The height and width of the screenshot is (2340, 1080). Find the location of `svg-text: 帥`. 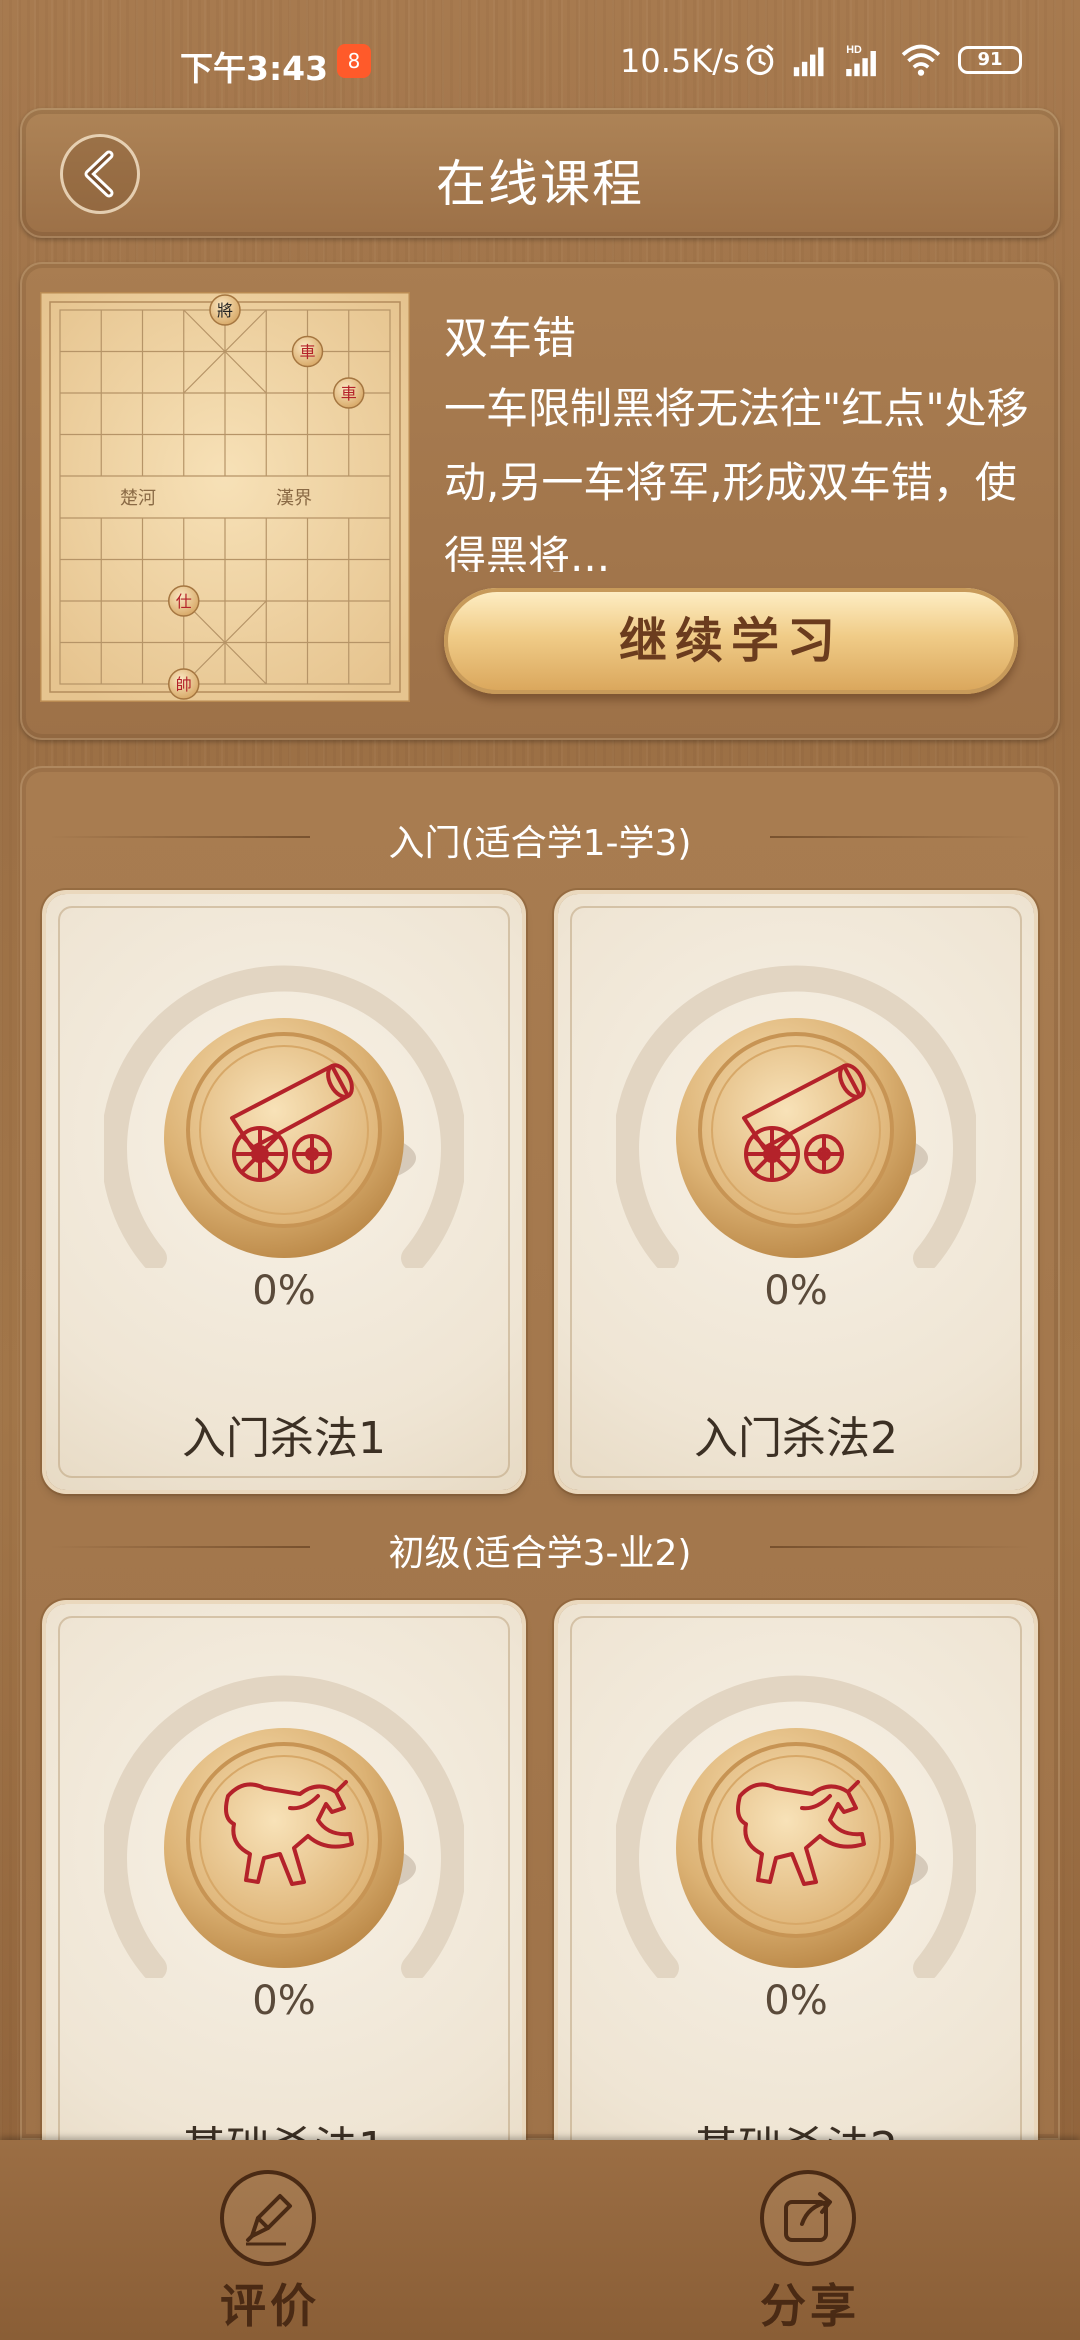

svg-text: 帥 is located at coordinates (184, 684).